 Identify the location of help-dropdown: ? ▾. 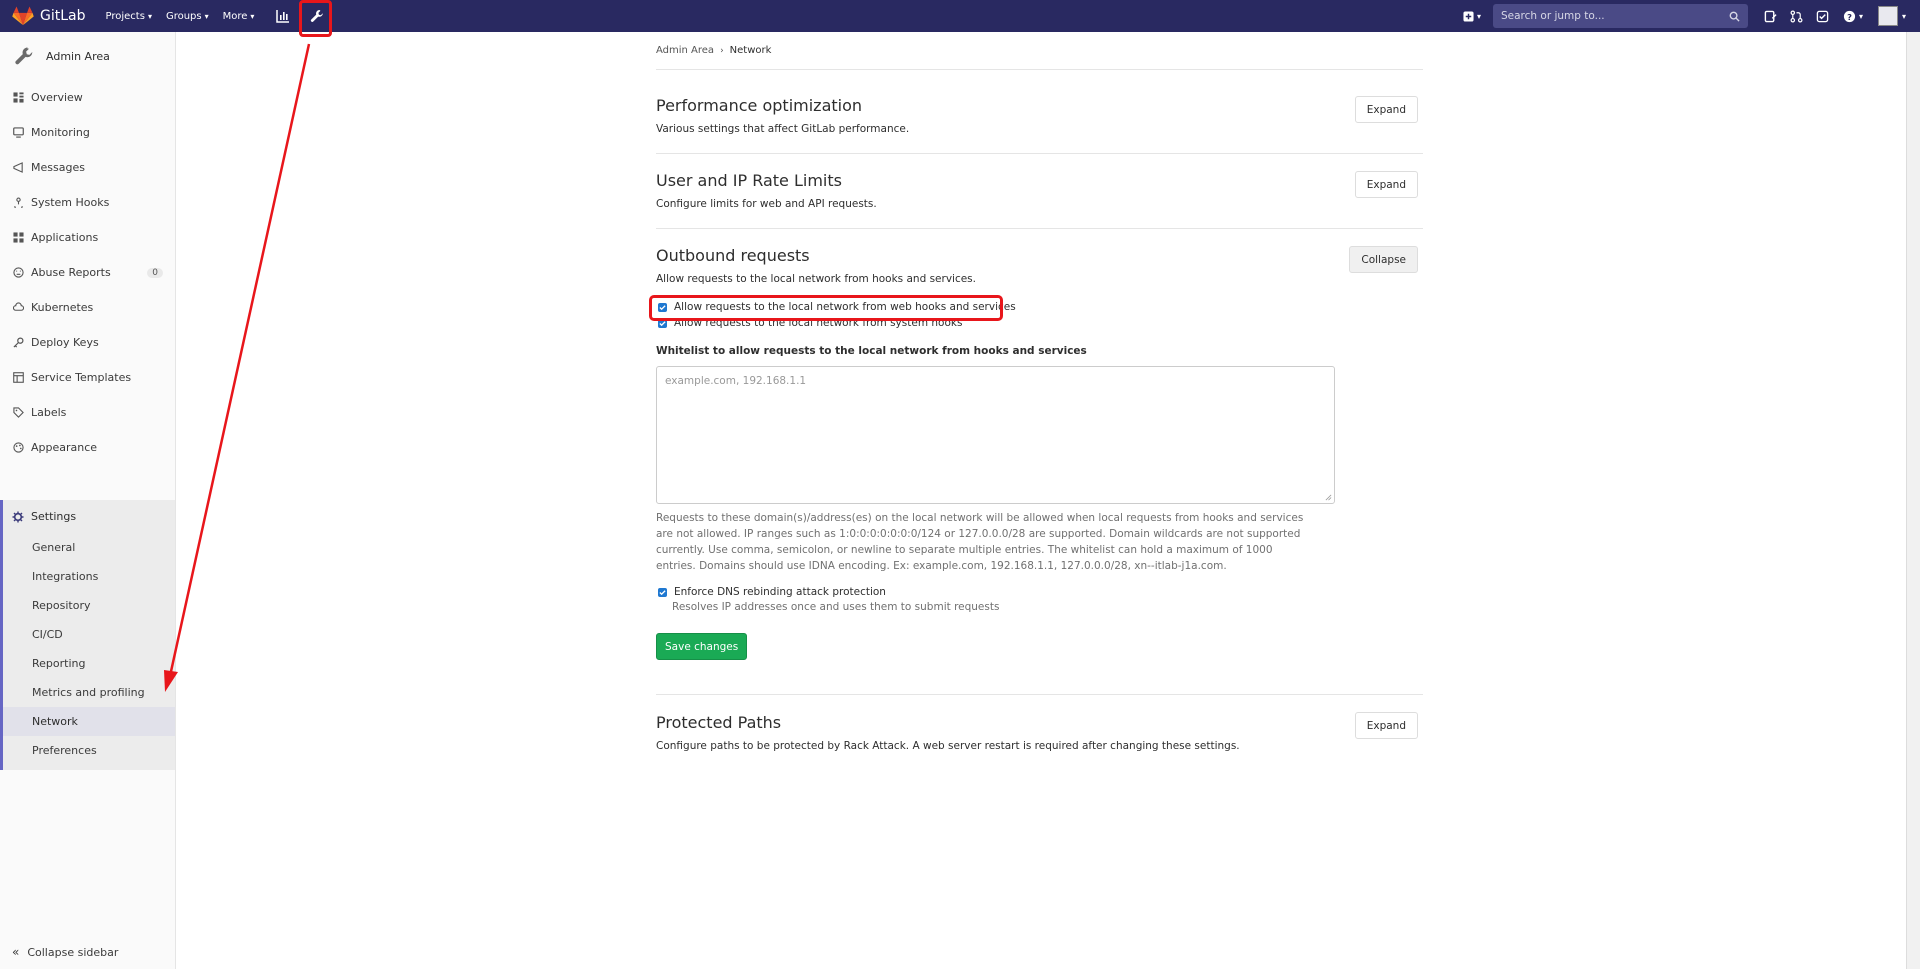
(1853, 16).